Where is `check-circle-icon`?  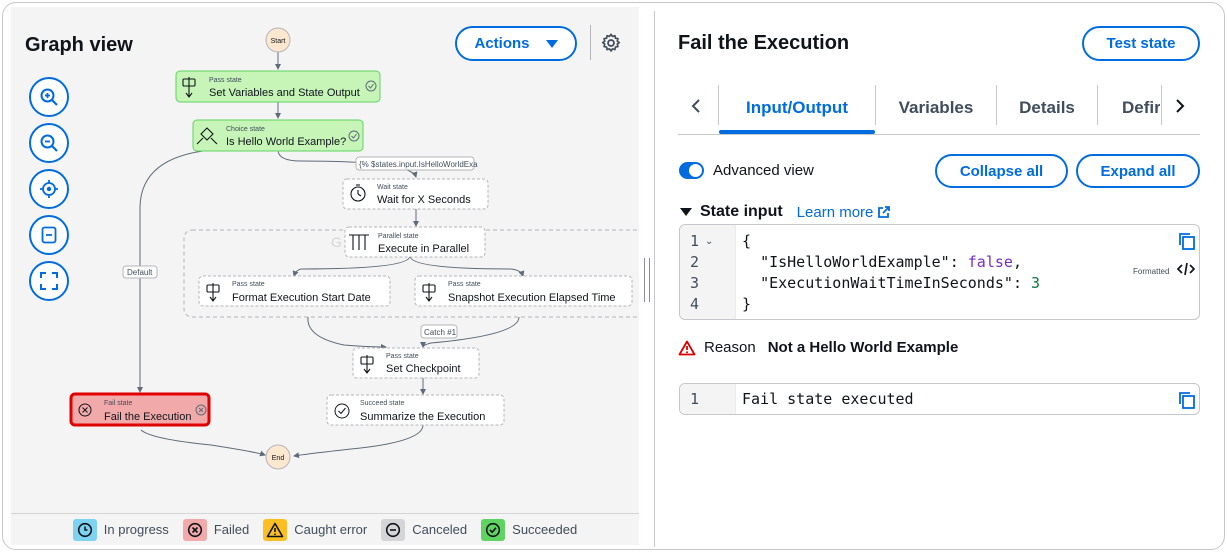
check-circle-icon is located at coordinates (493, 529).